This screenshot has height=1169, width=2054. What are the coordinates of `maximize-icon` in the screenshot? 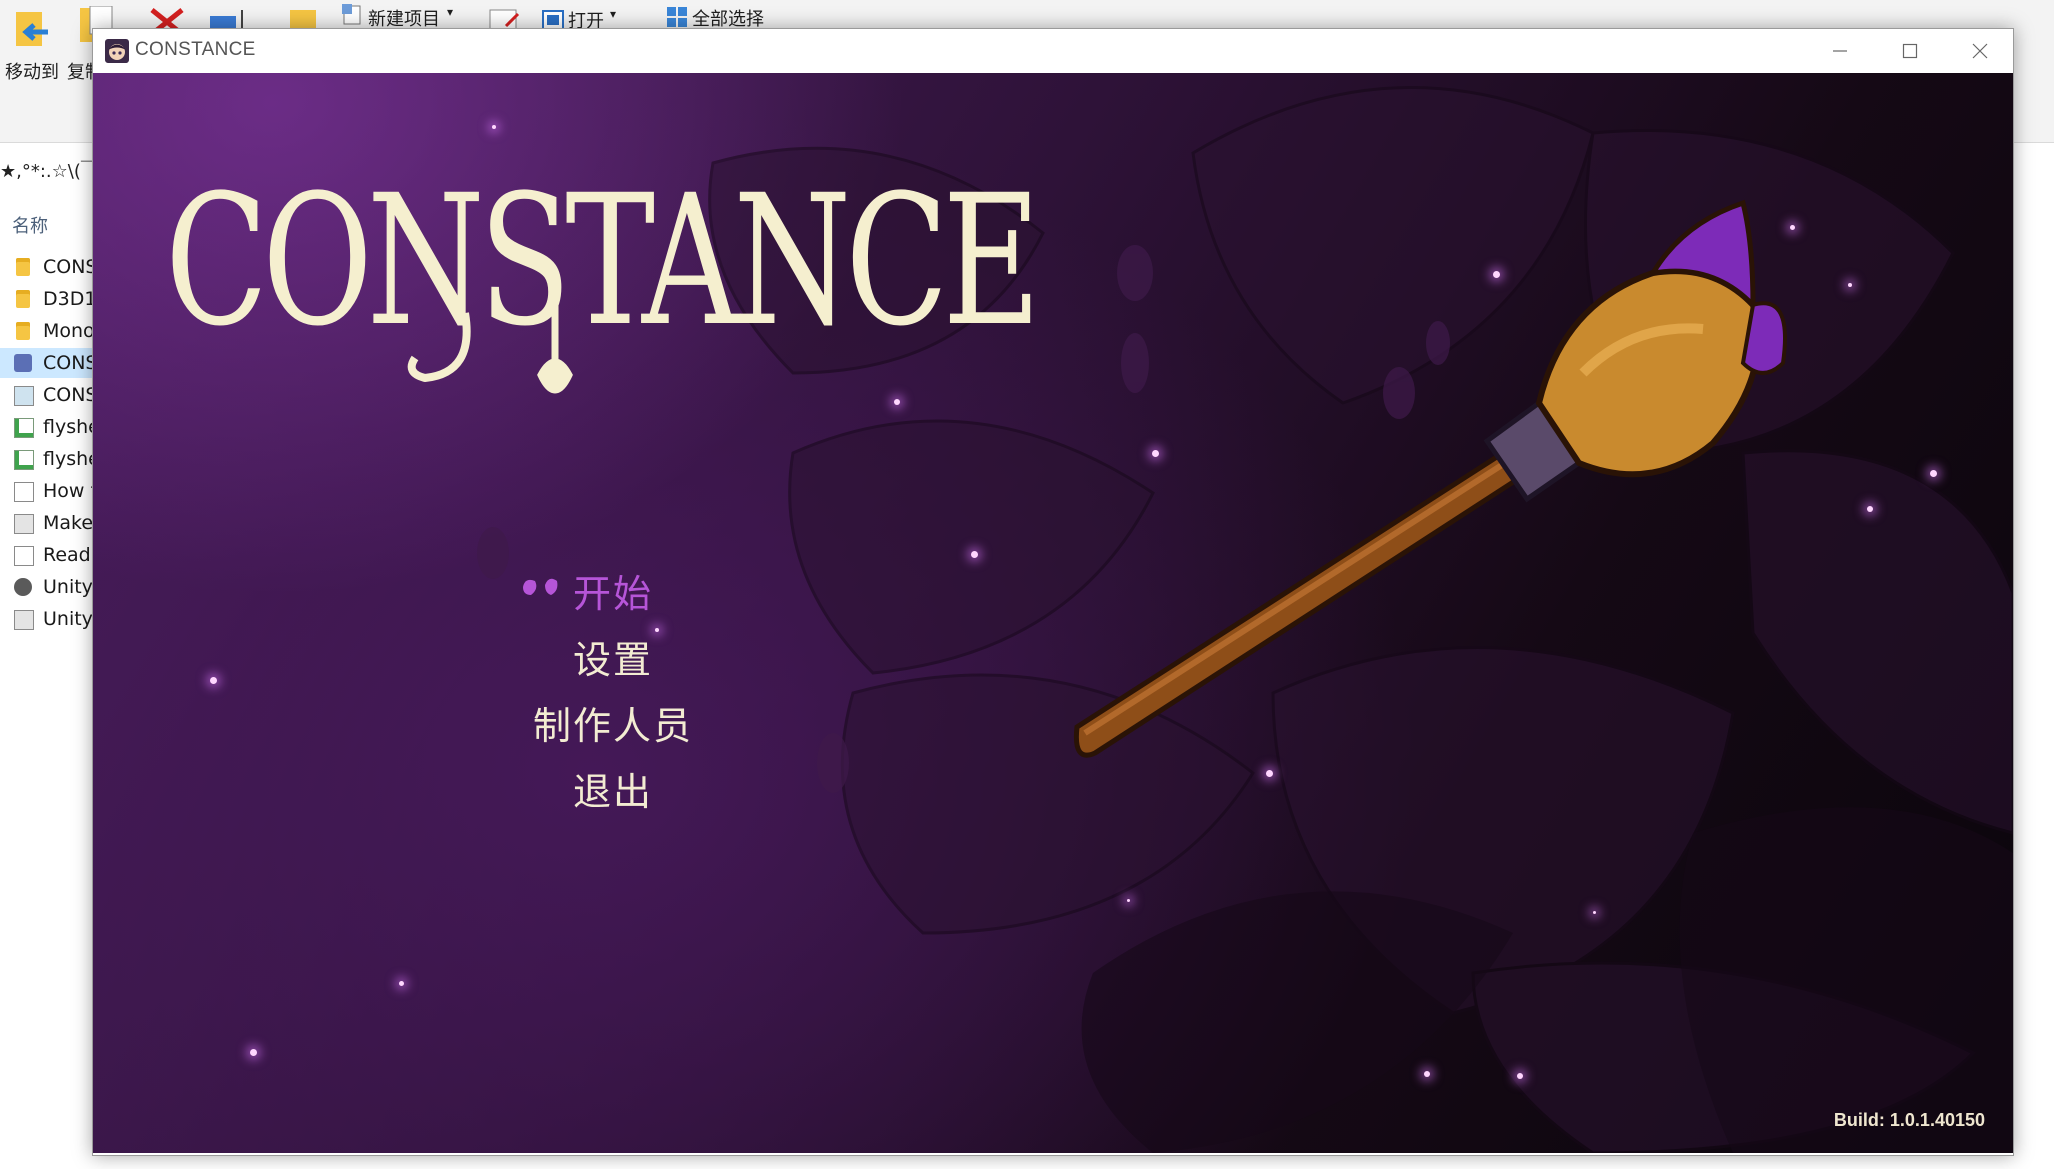 It's located at (1910, 51).